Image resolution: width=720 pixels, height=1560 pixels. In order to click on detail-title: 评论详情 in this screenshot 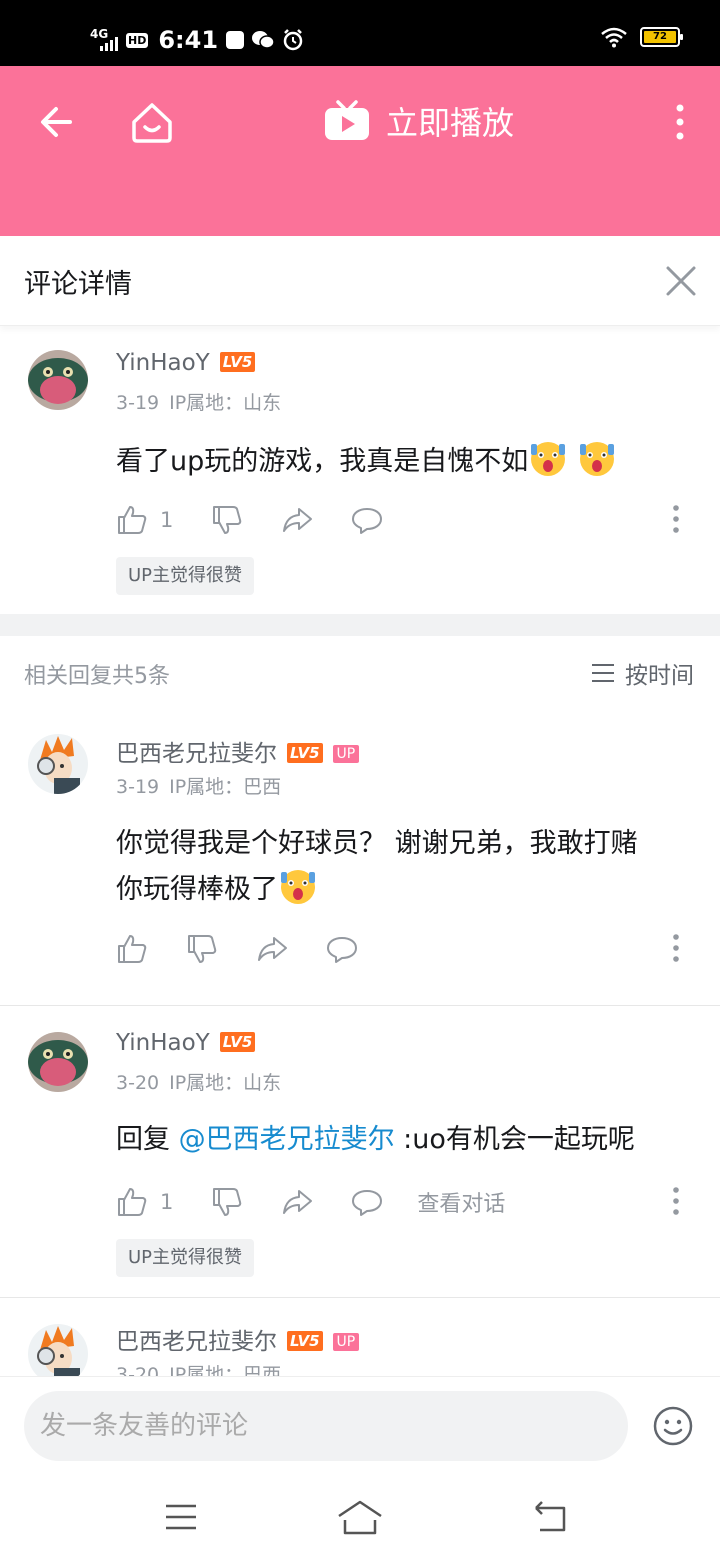, I will do `click(78, 284)`.